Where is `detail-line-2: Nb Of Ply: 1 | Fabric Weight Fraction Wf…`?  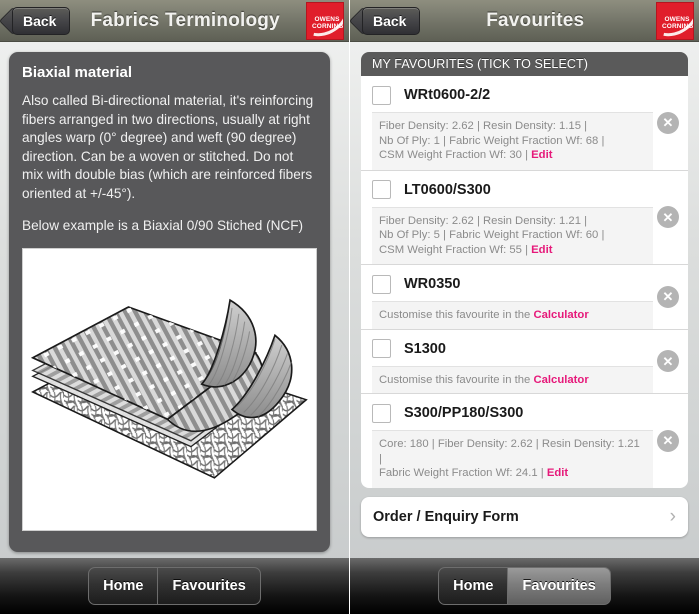
detail-line-2: Nb Of Ply: 1 | Fabric Weight Fraction Wf… is located at coordinates (492, 140).